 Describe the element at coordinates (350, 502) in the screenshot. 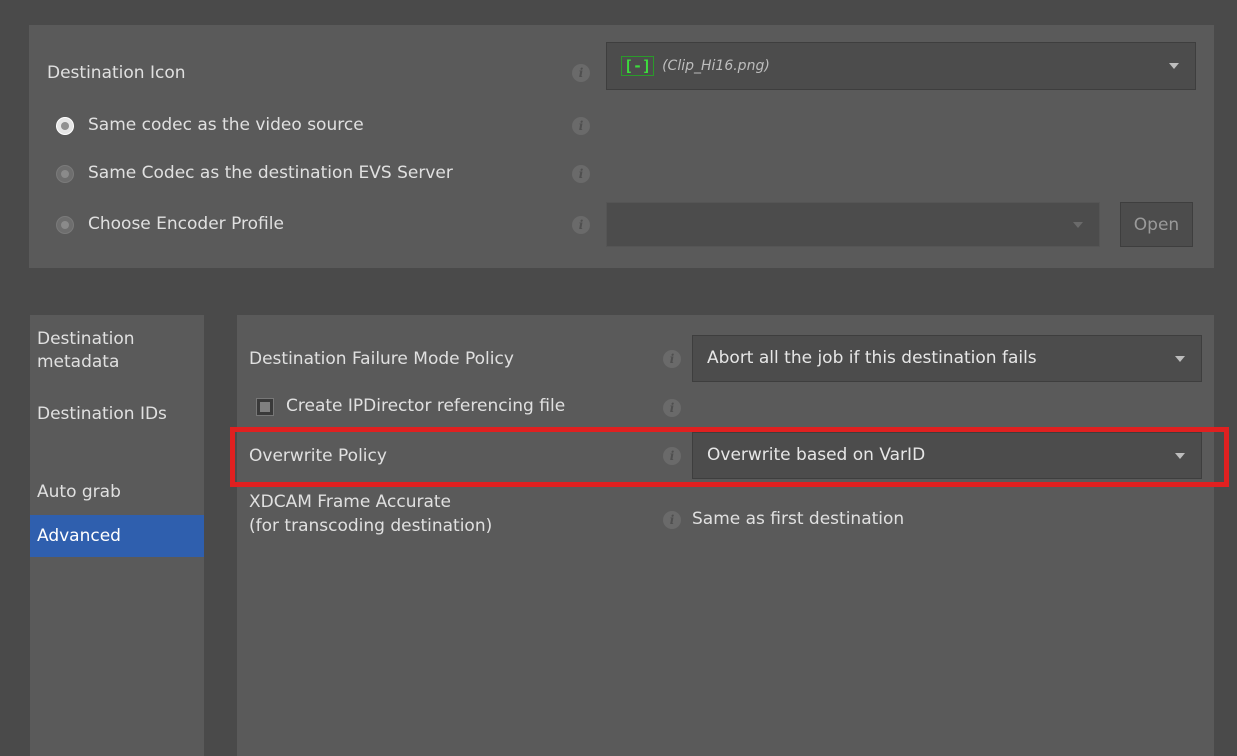

I see `xdcam-label-line1: XDCAM Frame Accurate` at that location.